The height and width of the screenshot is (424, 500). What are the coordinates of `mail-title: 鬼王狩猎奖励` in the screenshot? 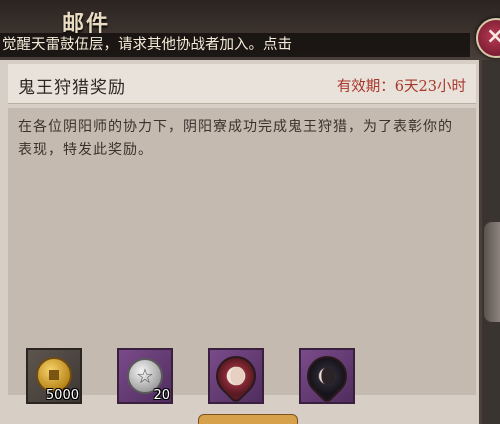 It's located at (72, 88).